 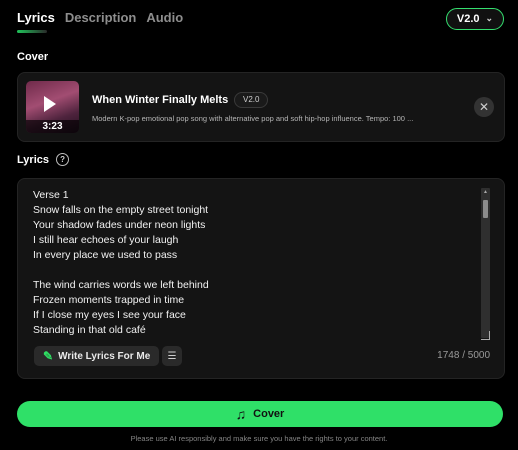 I want to click on lyrics-section-header: Lyrics ?, so click(x=43, y=159).